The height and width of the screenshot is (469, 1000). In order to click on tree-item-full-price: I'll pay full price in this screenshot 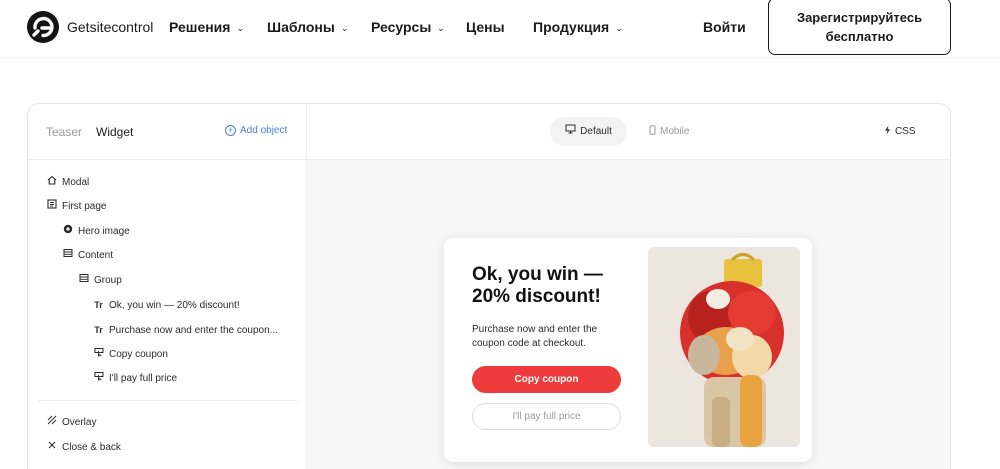, I will do `click(135, 379)`.